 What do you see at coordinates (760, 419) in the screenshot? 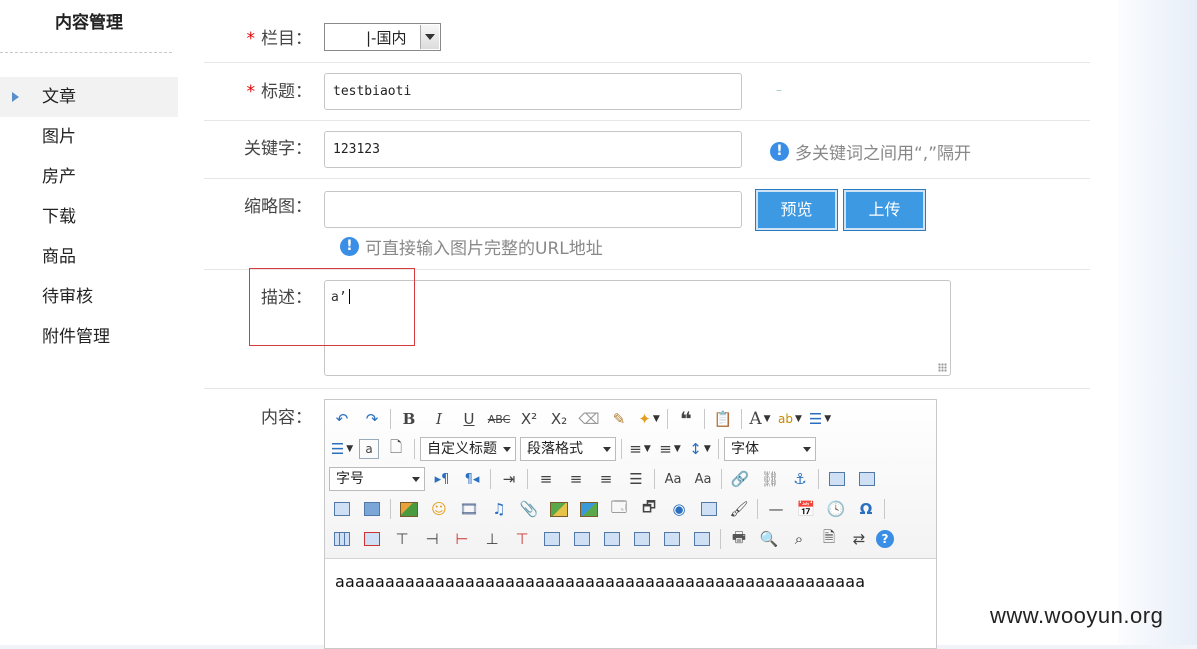
I see `font-color-icon: A ▼` at bounding box center [760, 419].